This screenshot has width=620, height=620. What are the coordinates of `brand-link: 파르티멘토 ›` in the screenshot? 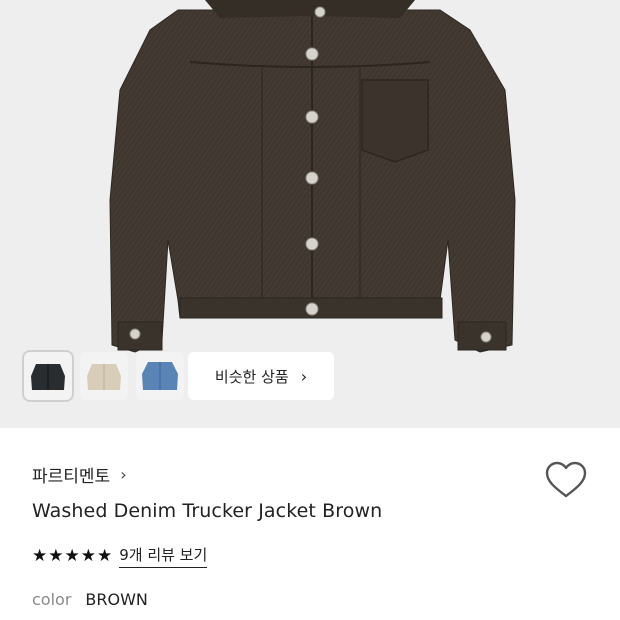 It's located at (79, 474).